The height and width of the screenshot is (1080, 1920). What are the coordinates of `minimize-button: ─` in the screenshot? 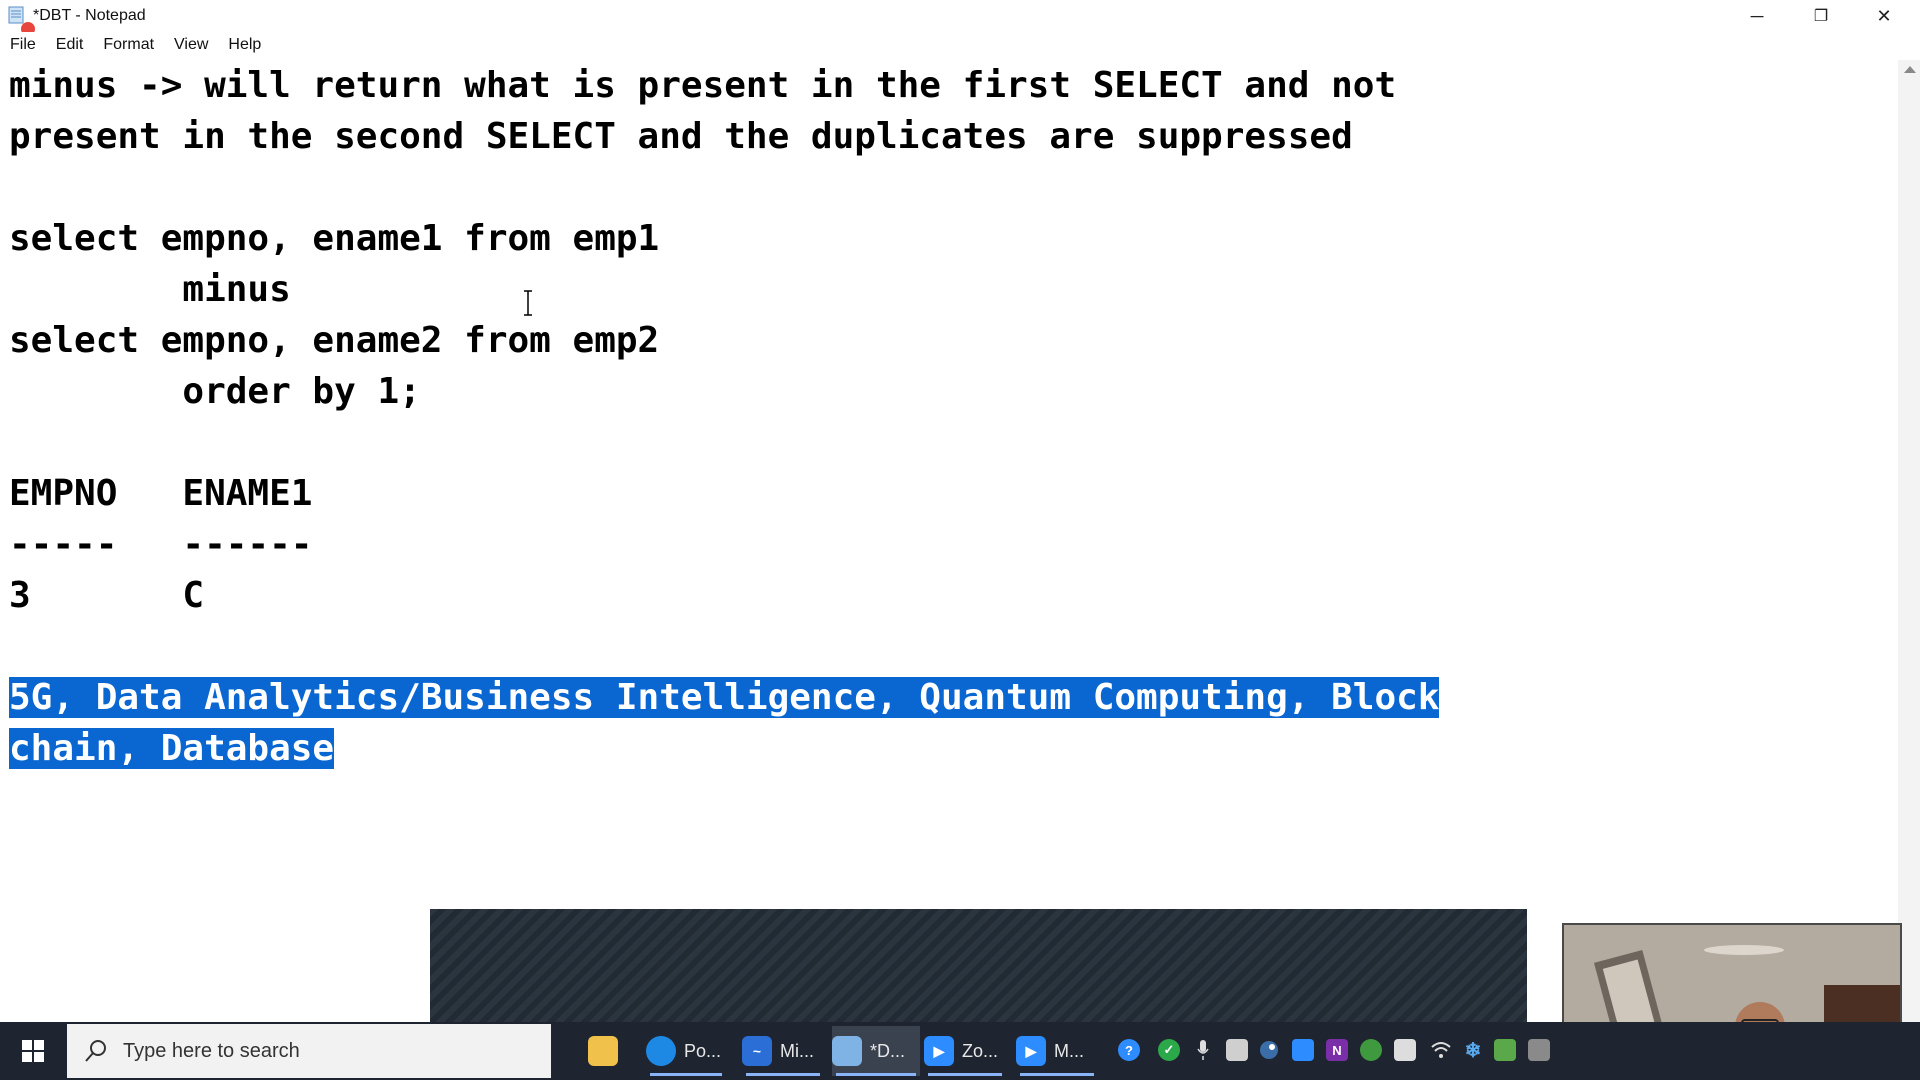 It's located at (1757, 16).